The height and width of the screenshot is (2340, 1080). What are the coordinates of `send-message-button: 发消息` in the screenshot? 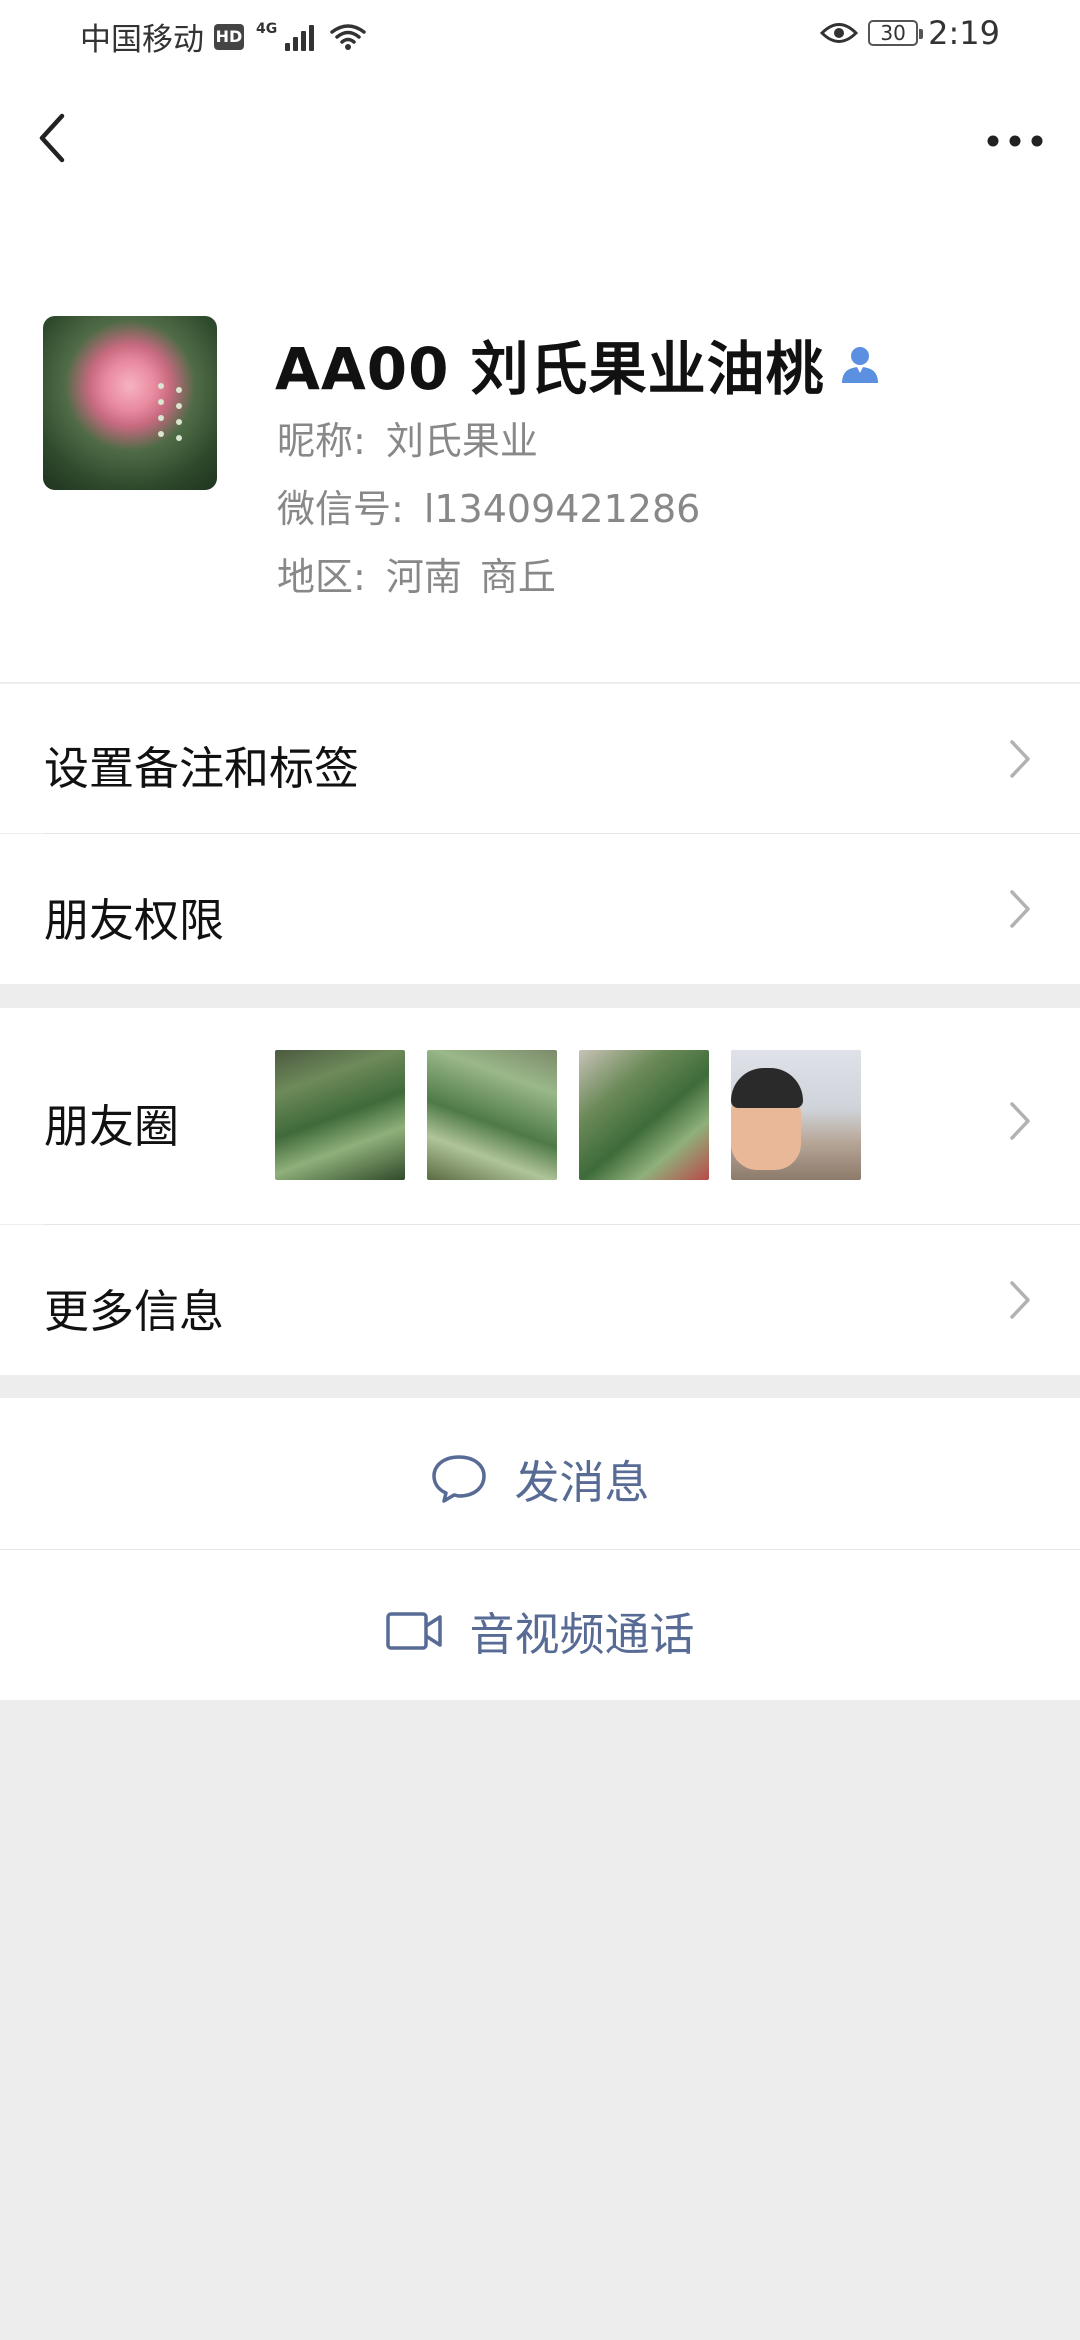 It's located at (540, 1473).